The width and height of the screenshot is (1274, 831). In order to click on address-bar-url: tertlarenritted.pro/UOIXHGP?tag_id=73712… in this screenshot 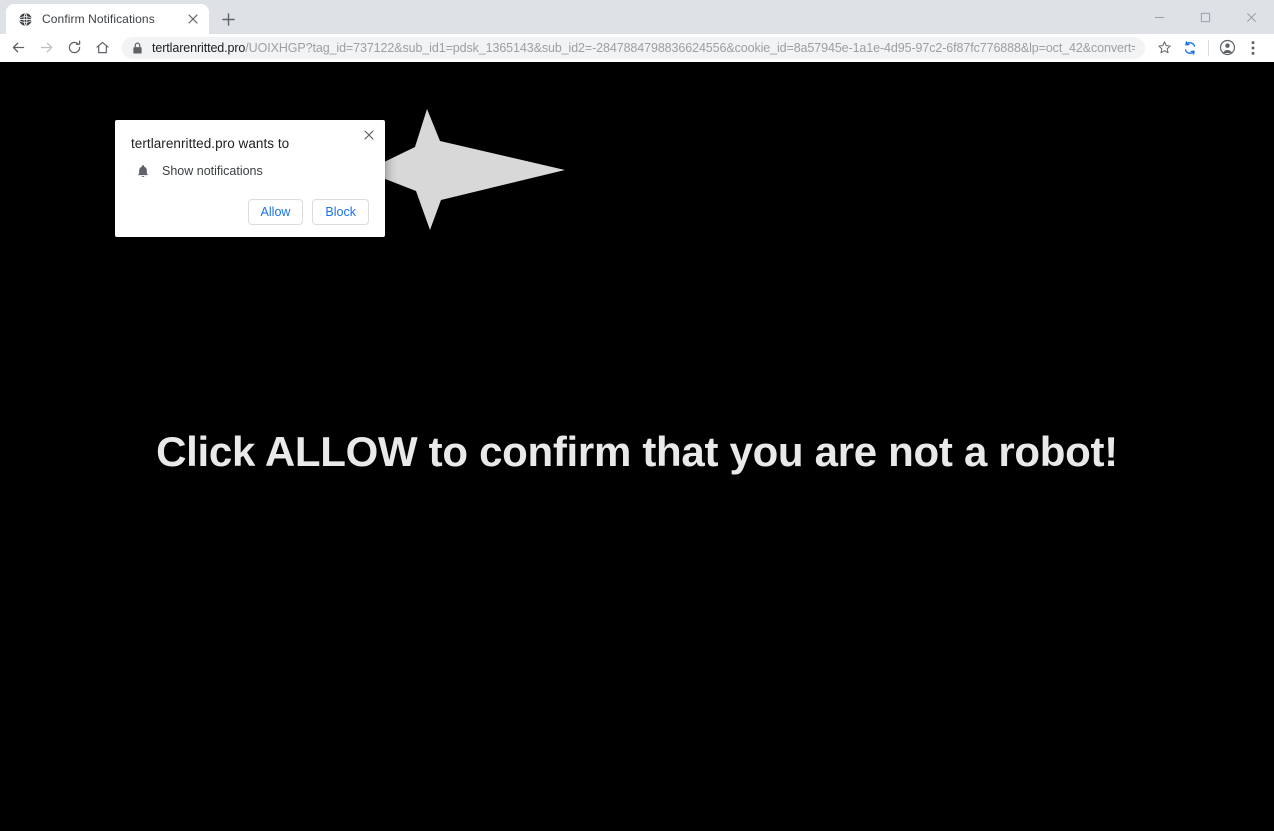, I will do `click(643, 48)`.